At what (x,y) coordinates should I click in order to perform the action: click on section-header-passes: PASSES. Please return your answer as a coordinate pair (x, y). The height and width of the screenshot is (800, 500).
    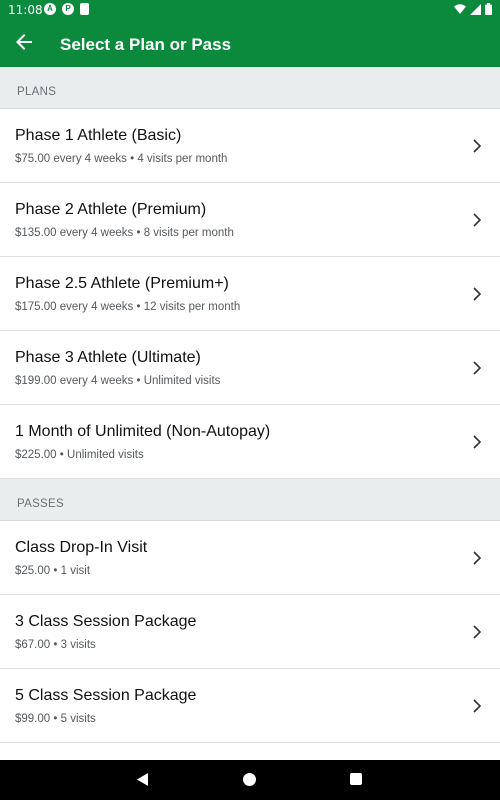
    Looking at the image, I should click on (250, 500).